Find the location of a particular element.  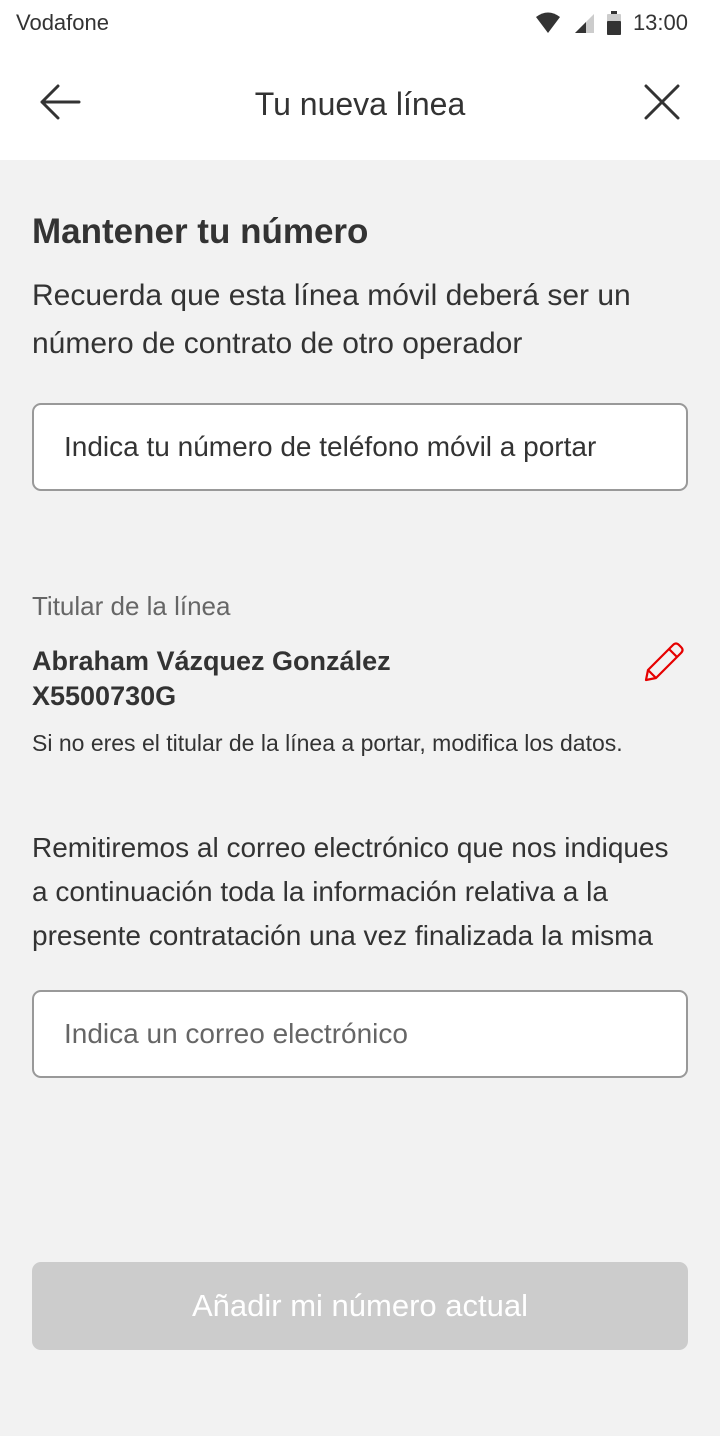

app-header: Tu nueva línea is located at coordinates (360, 104).